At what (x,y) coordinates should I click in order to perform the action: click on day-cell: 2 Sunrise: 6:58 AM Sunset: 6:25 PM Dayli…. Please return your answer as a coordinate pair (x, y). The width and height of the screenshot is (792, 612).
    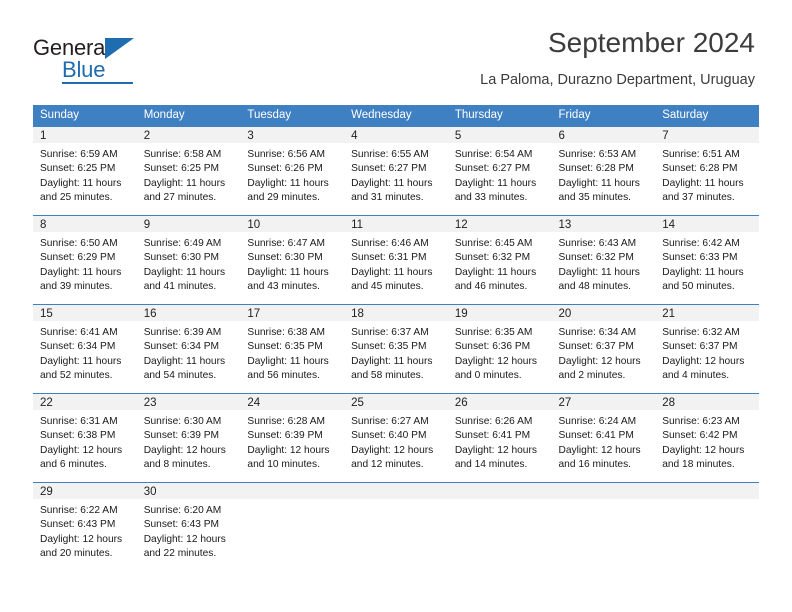
    Looking at the image, I should click on (188, 171).